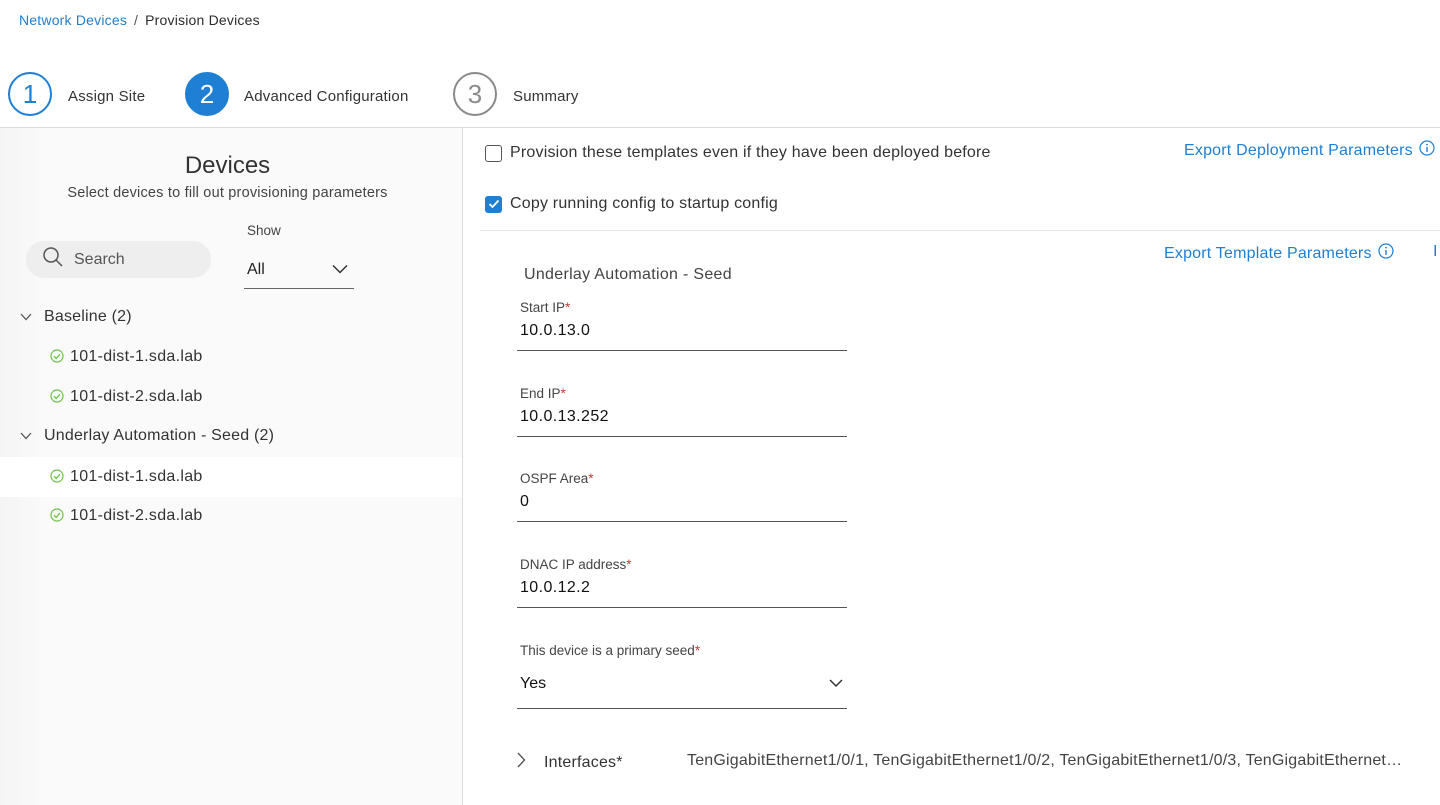 The image size is (1440, 805). I want to click on end-ip-input: 10.0.13.252, so click(682, 422).